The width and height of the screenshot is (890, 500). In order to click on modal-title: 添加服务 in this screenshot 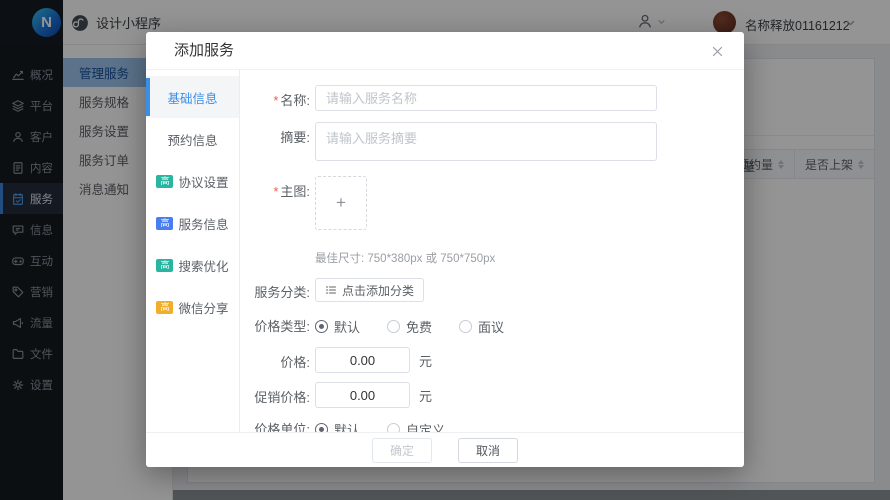, I will do `click(204, 50)`.